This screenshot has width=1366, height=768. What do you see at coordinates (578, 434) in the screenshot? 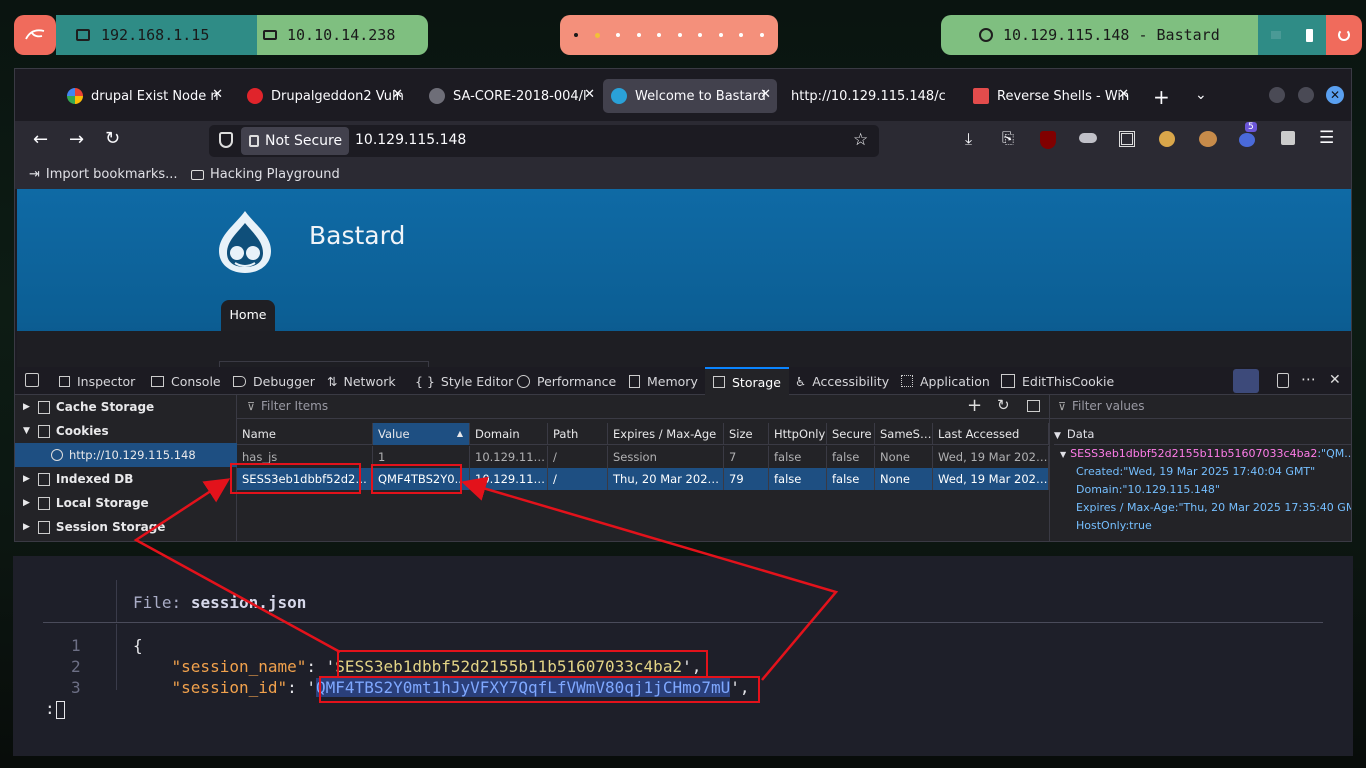
I see `column-header-path: Path` at bounding box center [578, 434].